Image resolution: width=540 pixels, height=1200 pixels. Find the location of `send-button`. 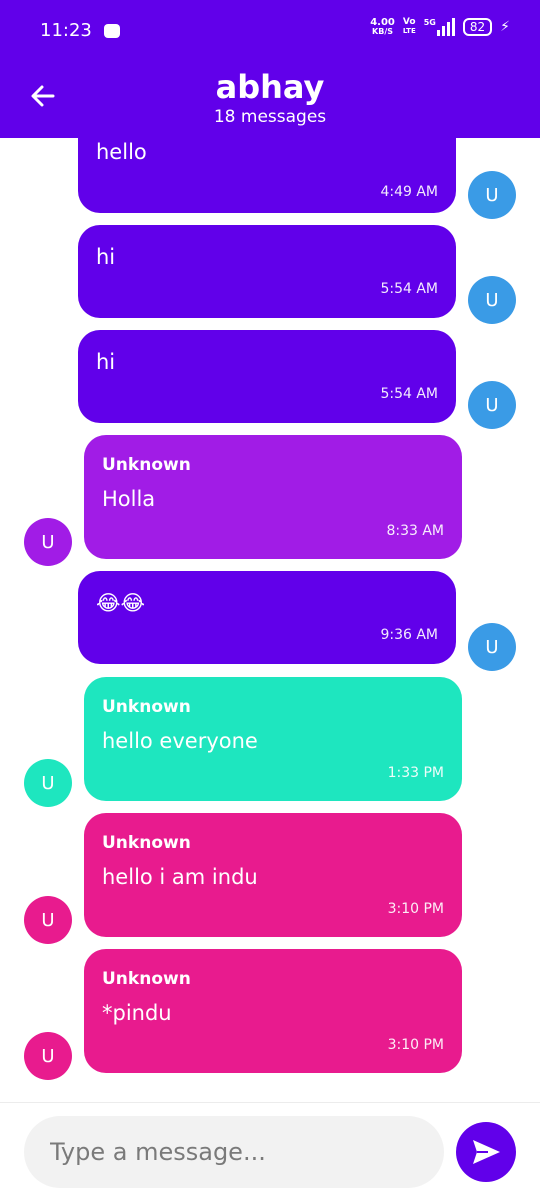

send-button is located at coordinates (486, 1152).